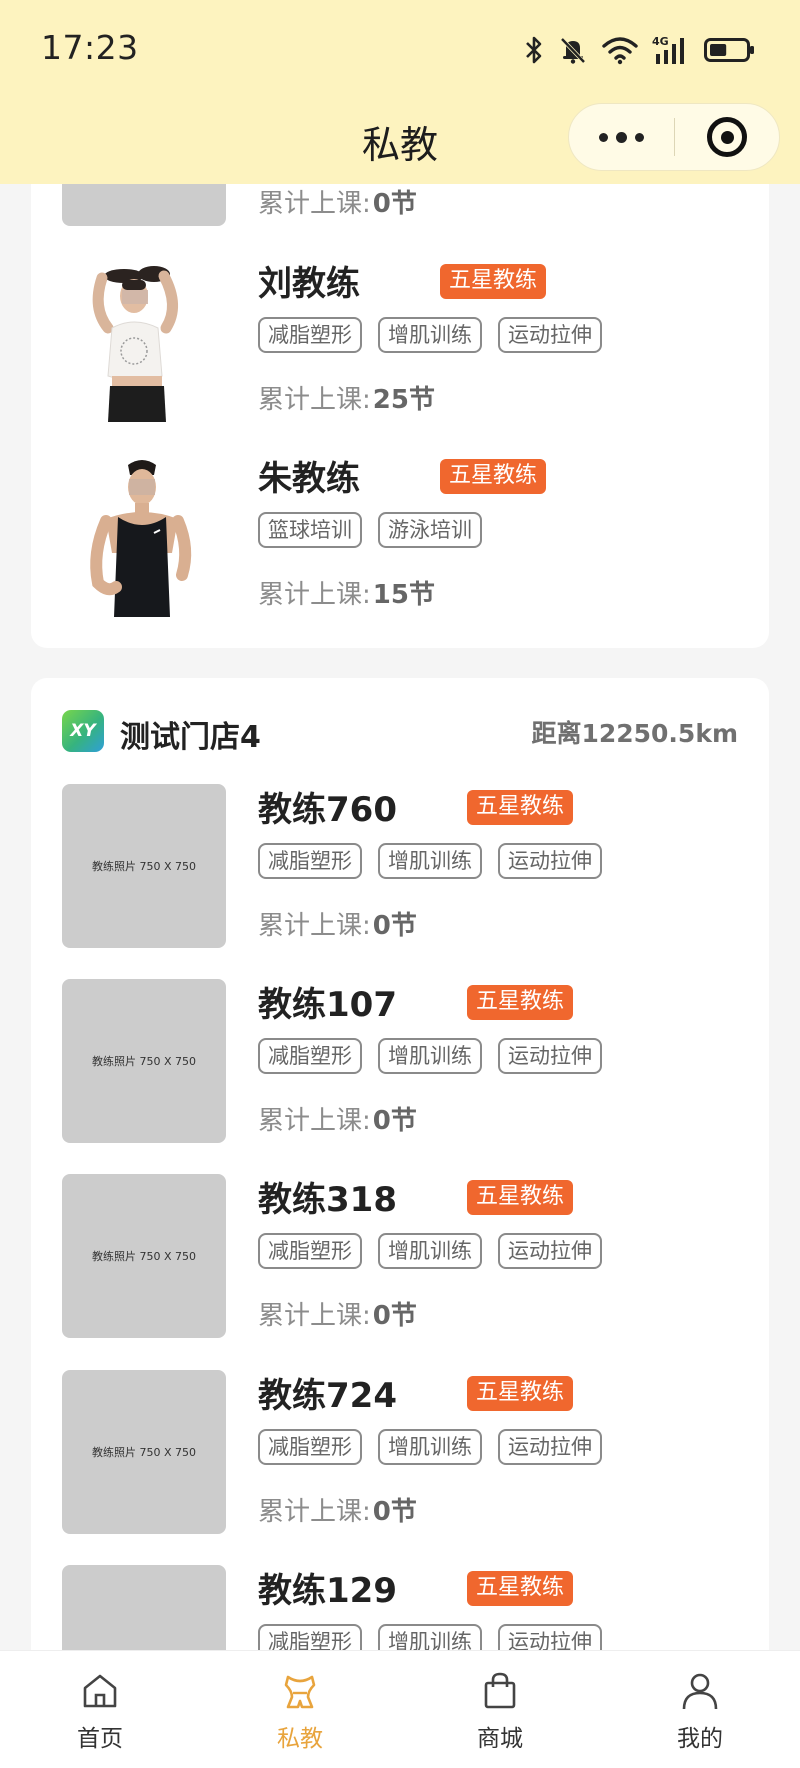 The width and height of the screenshot is (800, 1768). What do you see at coordinates (573, 50) in the screenshot?
I see `bell-muted-icon` at bounding box center [573, 50].